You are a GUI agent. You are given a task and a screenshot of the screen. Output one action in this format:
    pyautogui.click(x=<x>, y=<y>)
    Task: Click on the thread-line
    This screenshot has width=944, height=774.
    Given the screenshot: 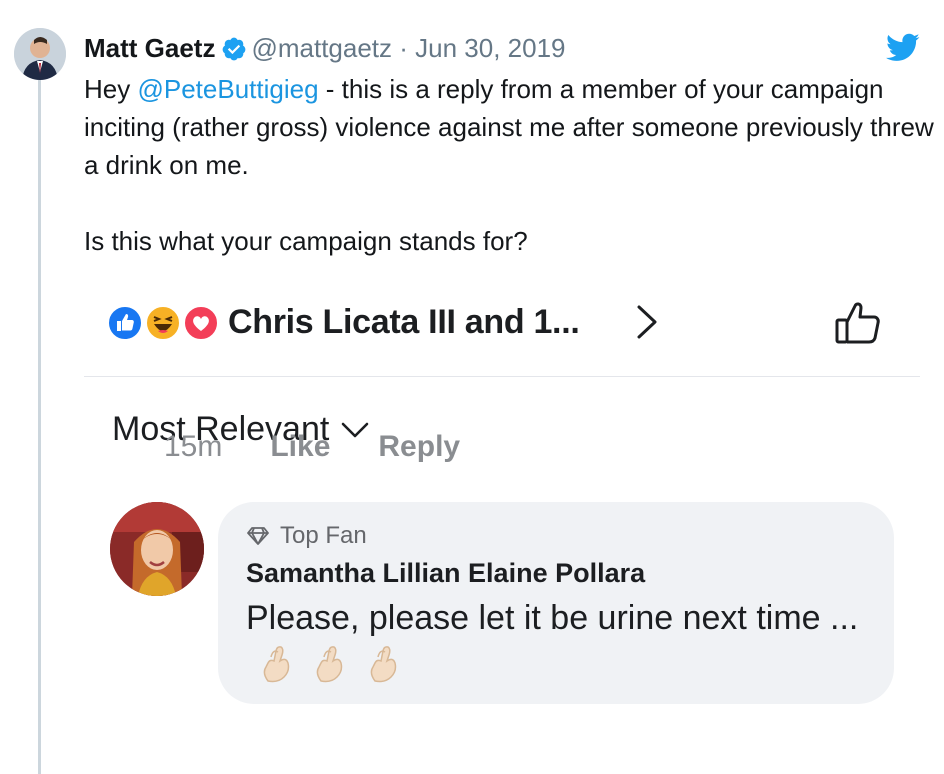 What is the action you would take?
    pyautogui.click(x=39, y=427)
    